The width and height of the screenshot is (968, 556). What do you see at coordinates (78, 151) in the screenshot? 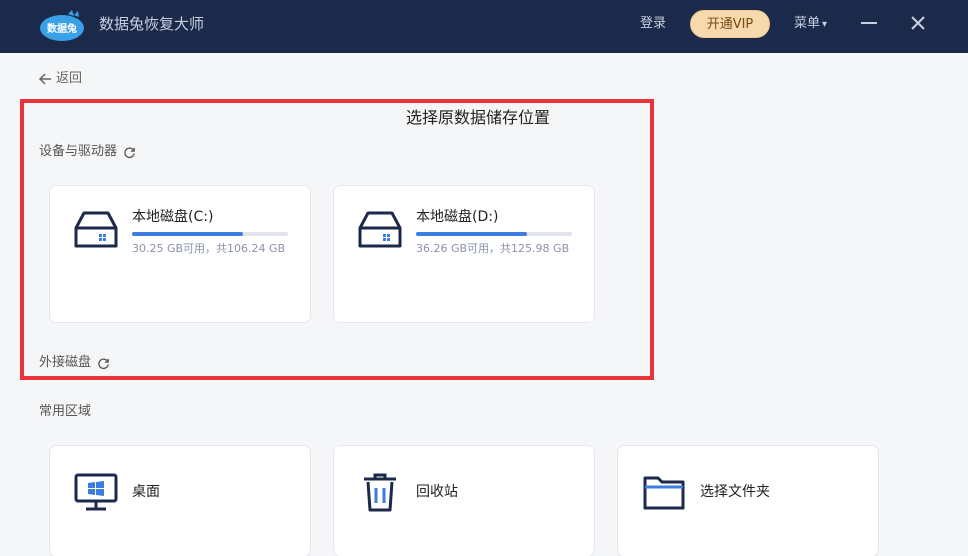
I see `devices-label: 设备与驱动器` at bounding box center [78, 151].